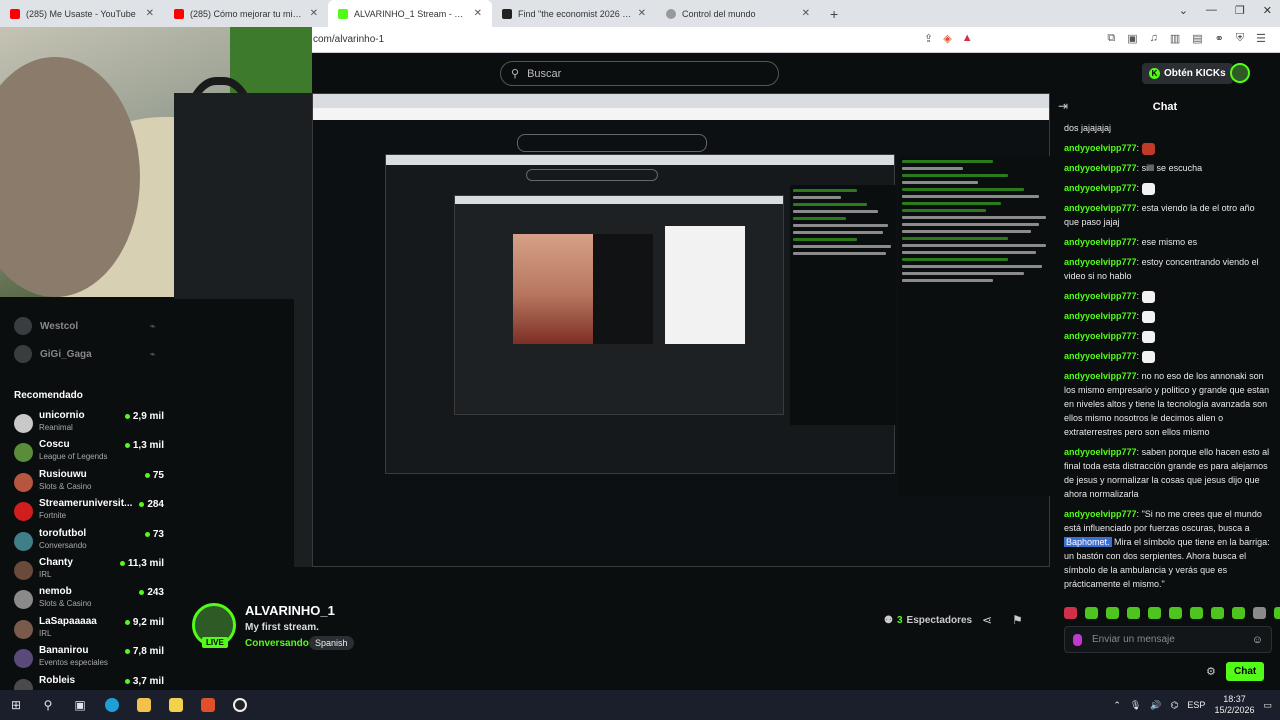 This screenshot has width=1280, height=720. I want to click on close-window-icon: ✕, so click(1267, 10).